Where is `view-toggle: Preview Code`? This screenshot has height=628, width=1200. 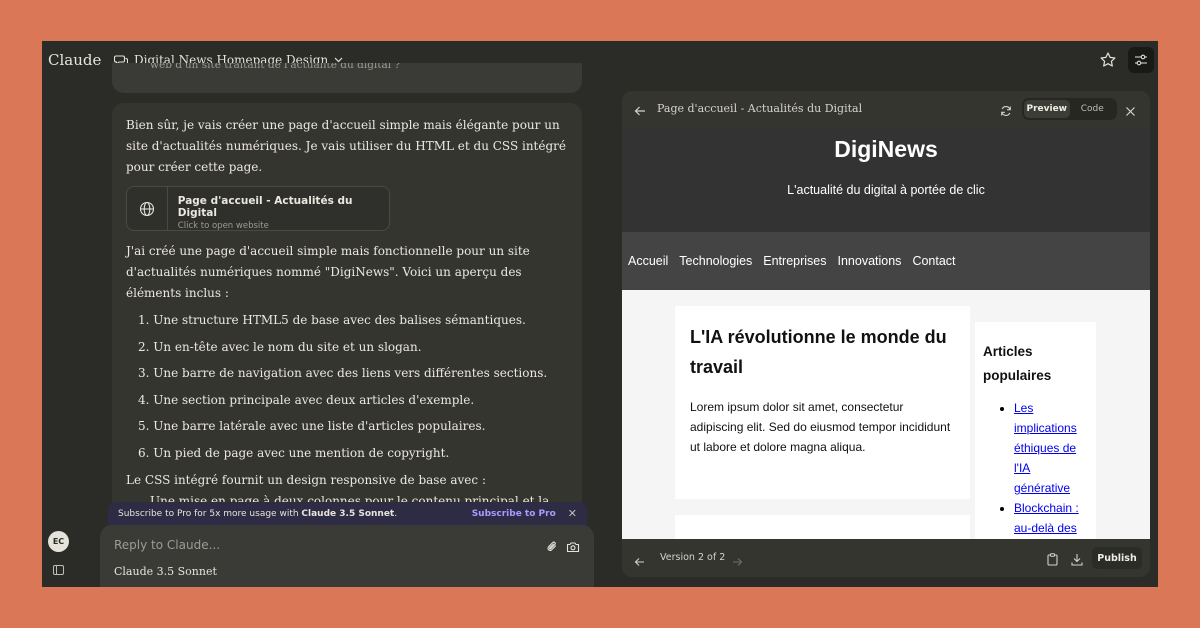 view-toggle: Preview Code is located at coordinates (1069, 109).